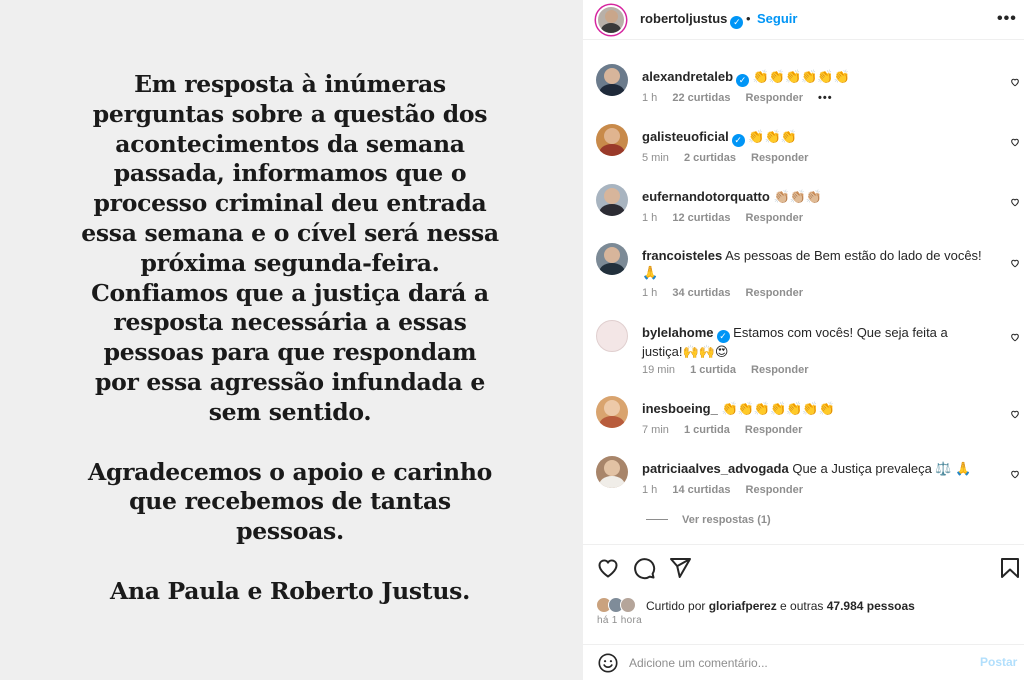 Image resolution: width=1024 pixels, height=680 pixels. I want to click on share-icon, so click(680, 568).